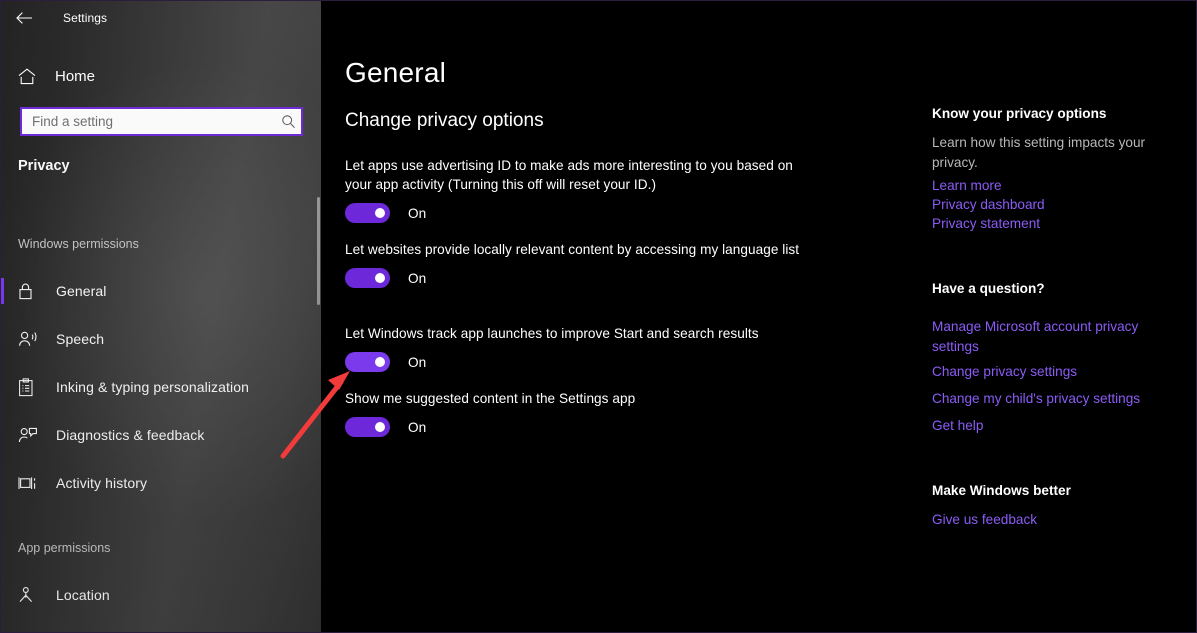  What do you see at coordinates (75, 76) in the screenshot?
I see `sidebar-item-home-label: Home` at bounding box center [75, 76].